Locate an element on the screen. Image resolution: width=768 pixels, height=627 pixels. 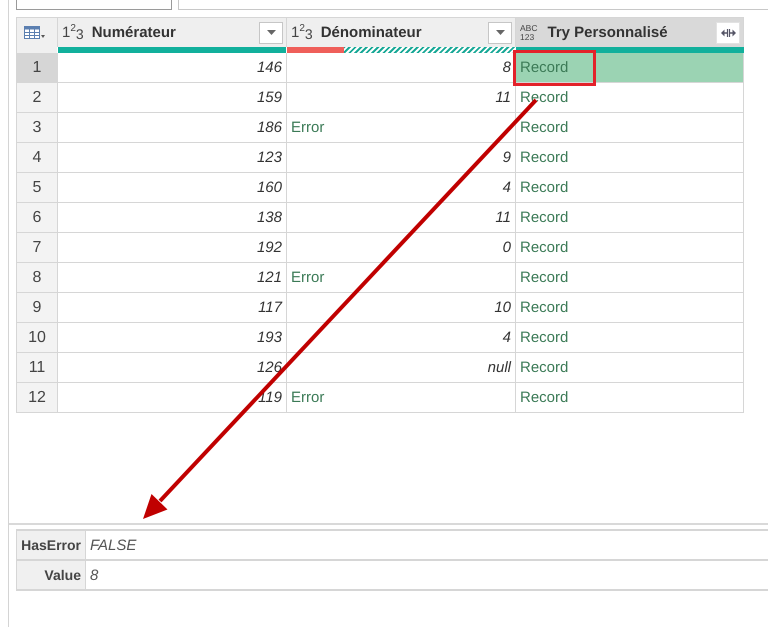
row-number: 12 is located at coordinates (36, 398).